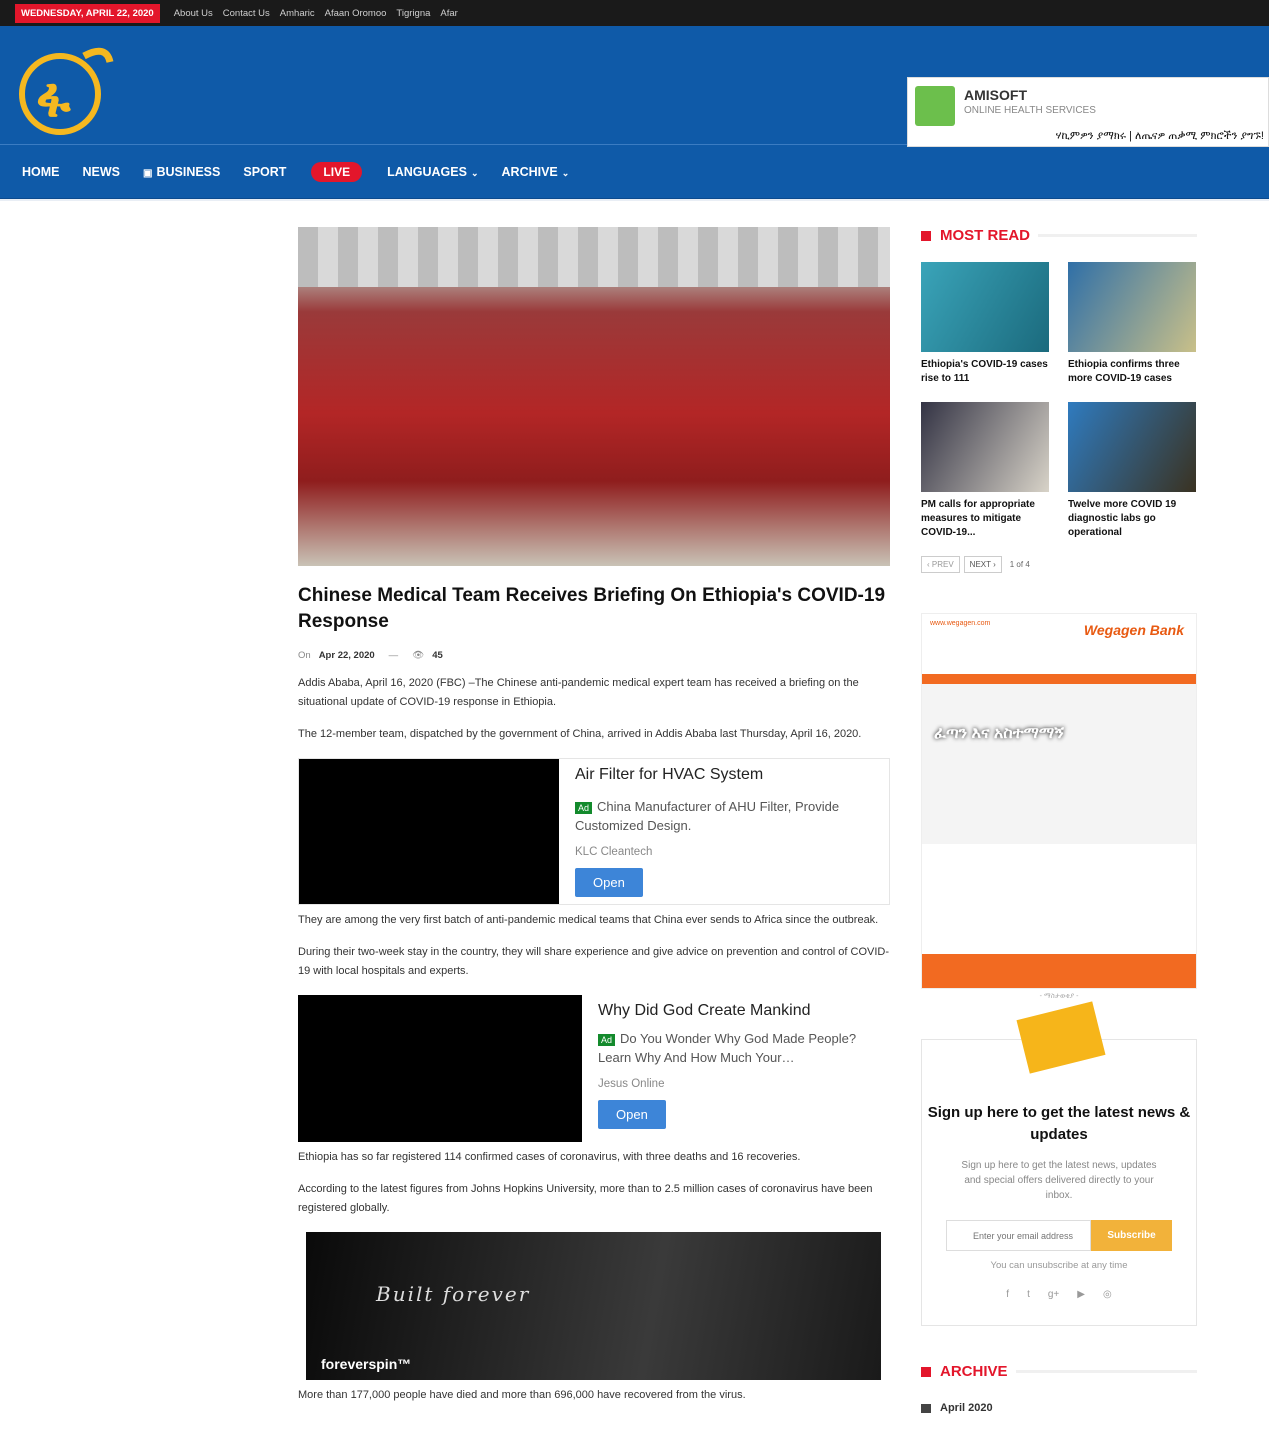 This screenshot has height=1451, width=1269. I want to click on ad-title: Air Filter for HVAC System, so click(724, 775).